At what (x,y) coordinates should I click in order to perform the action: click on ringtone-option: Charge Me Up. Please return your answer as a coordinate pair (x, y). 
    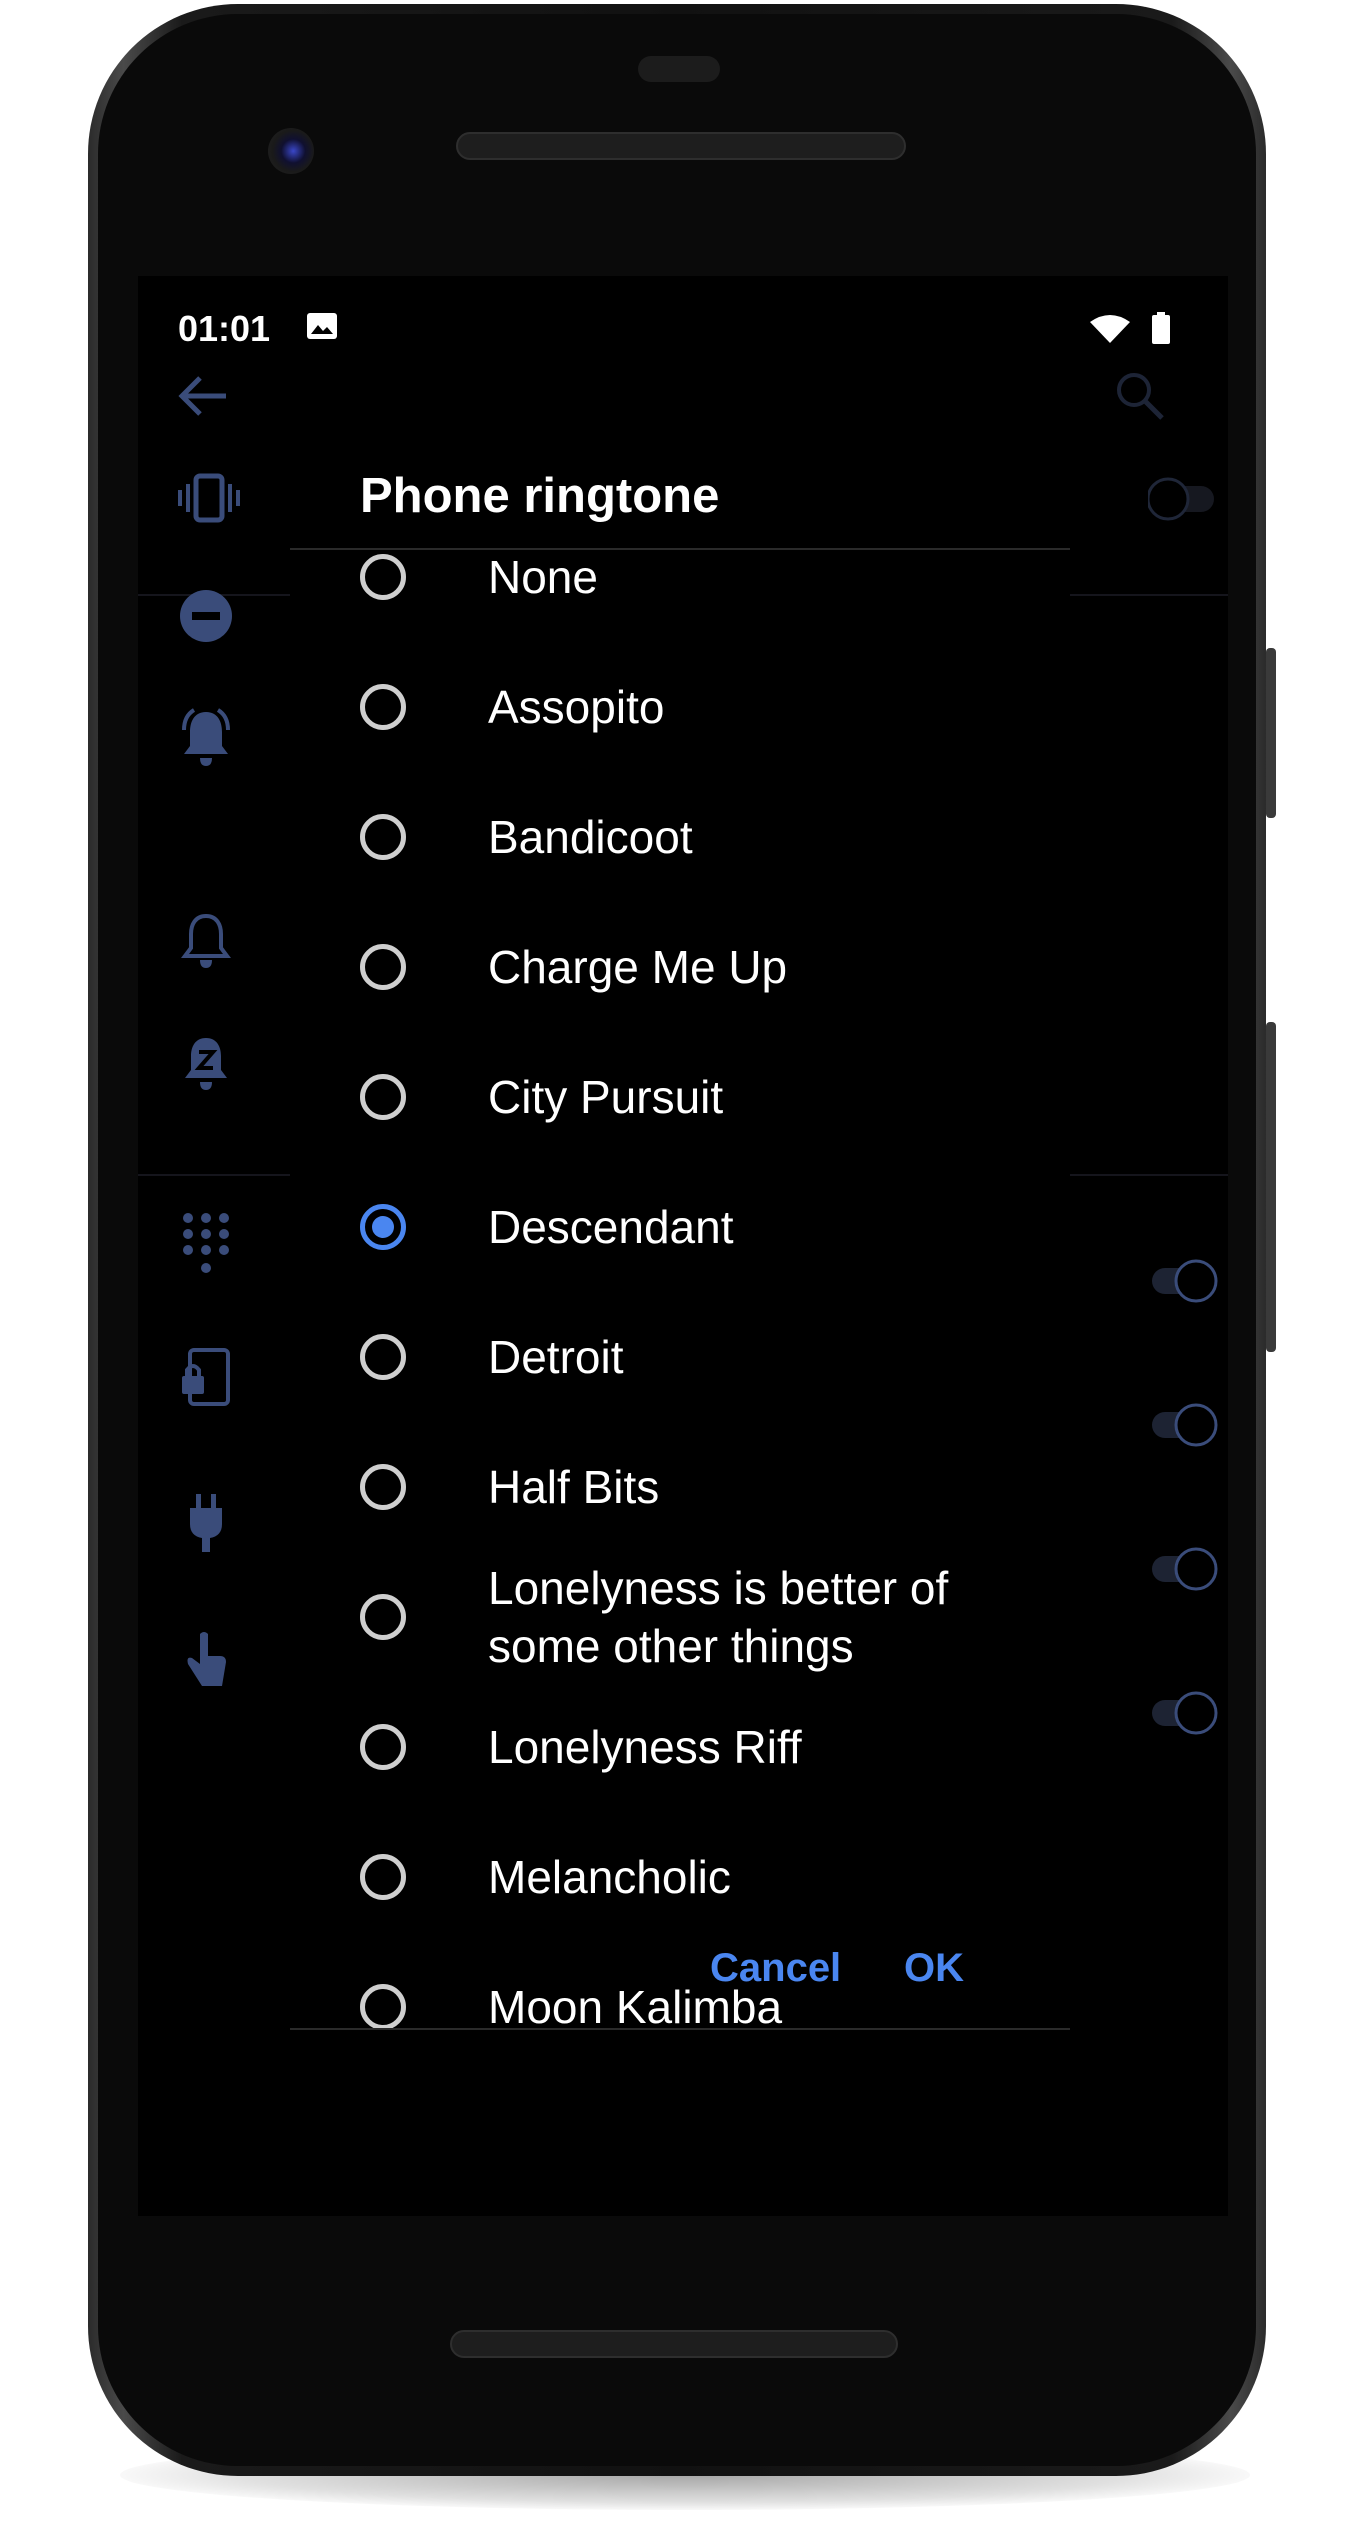
    Looking at the image, I should click on (680, 967).